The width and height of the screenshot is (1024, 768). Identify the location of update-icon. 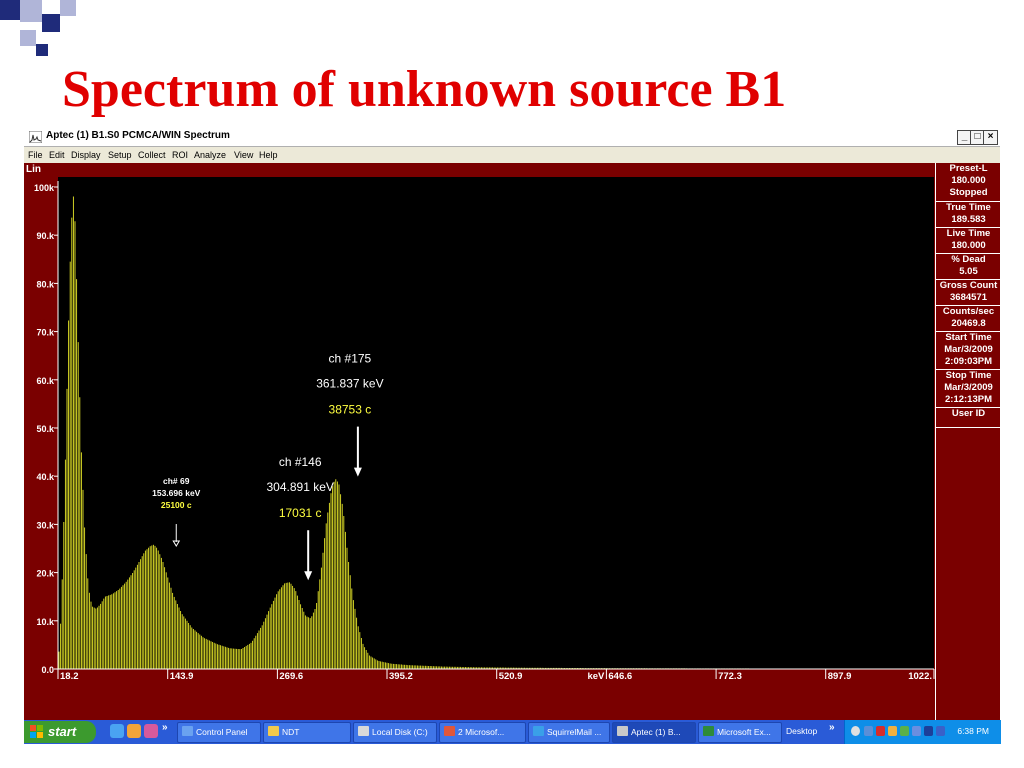
(904, 731).